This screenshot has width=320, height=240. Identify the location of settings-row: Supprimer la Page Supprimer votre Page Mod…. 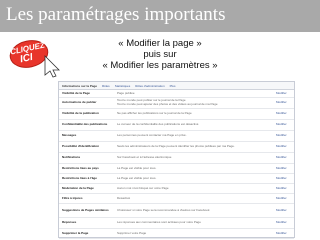
(176, 234).